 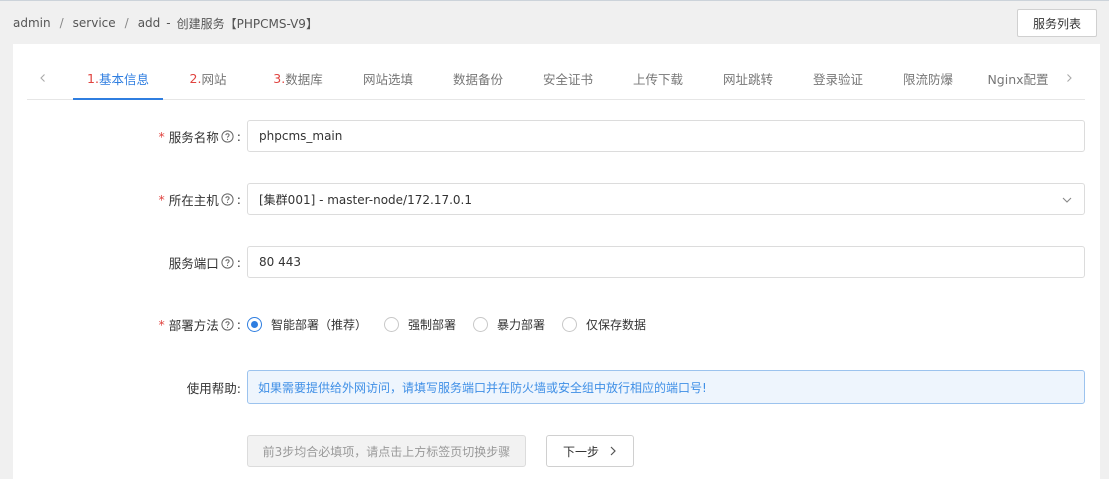 I want to click on radio-save-only: 仅保存数据, so click(x=604, y=324).